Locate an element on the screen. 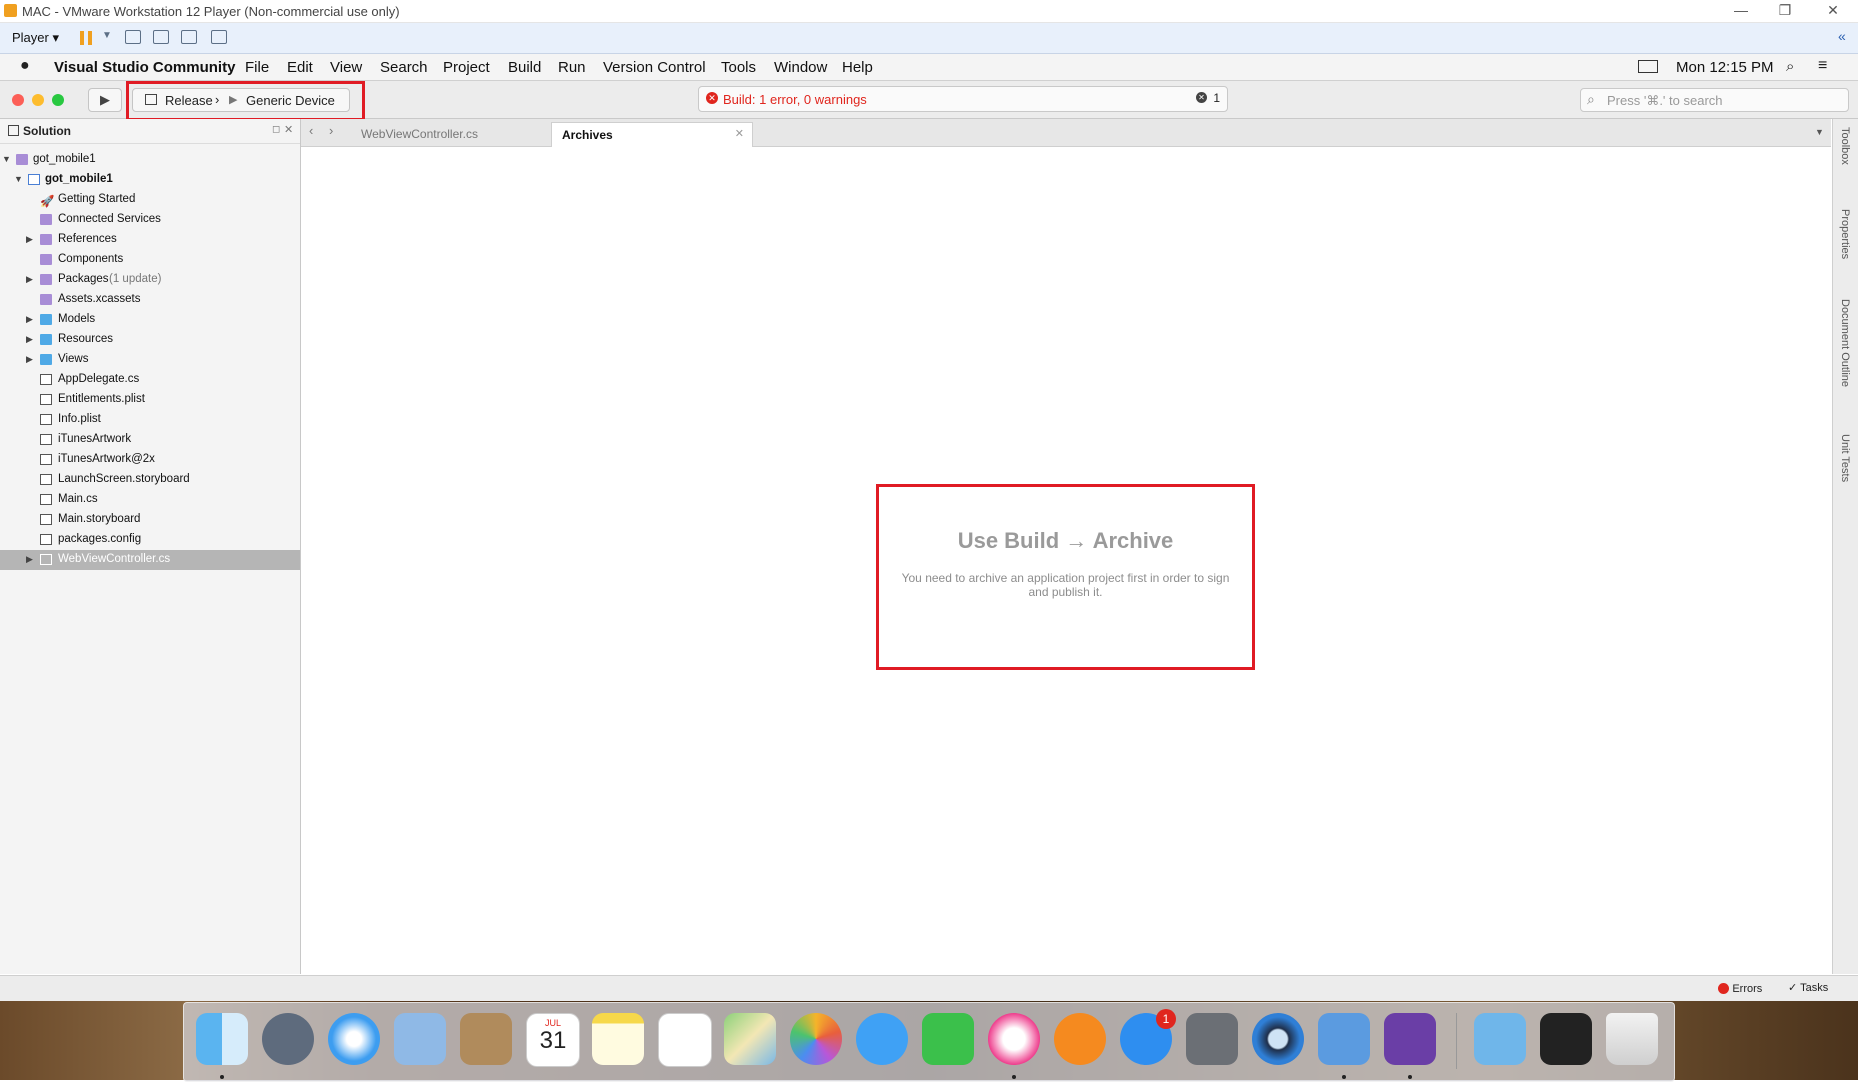 Image resolution: width=1858 pixels, height=1082 pixels. window-minimize-button is located at coordinates (38, 100).